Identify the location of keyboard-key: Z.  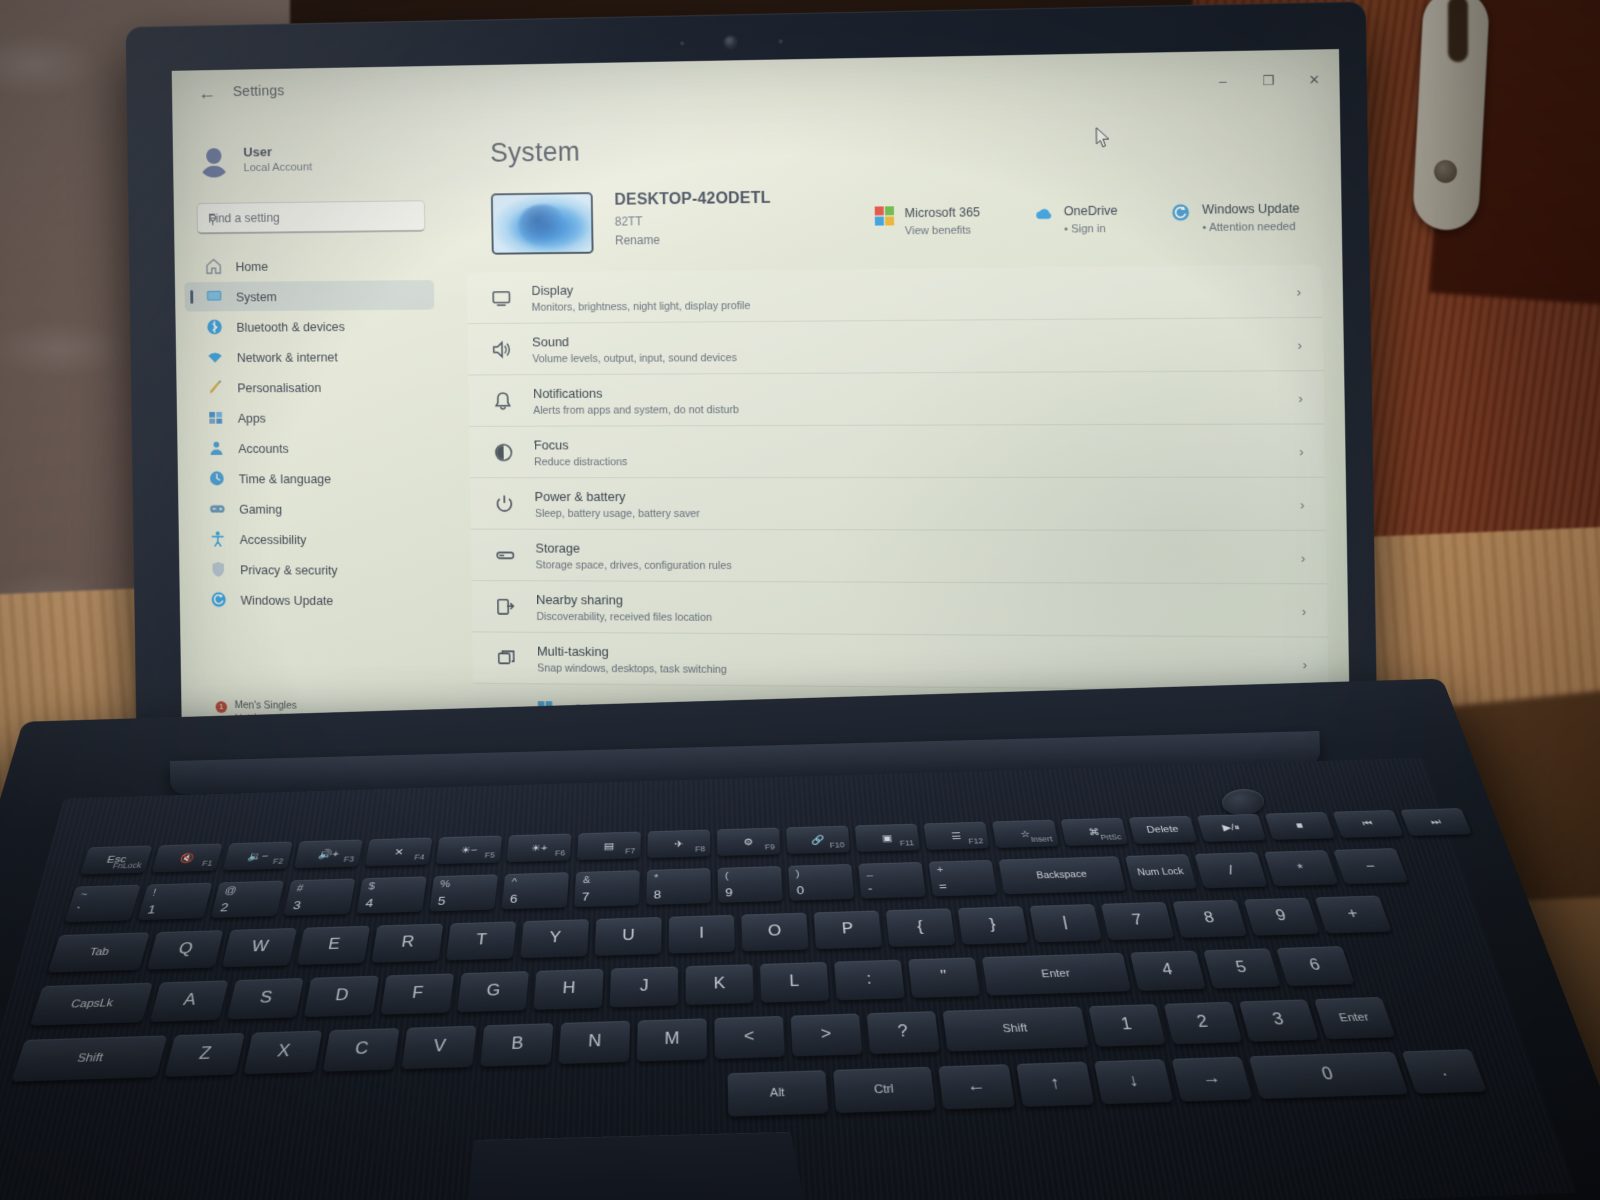
(204, 1054).